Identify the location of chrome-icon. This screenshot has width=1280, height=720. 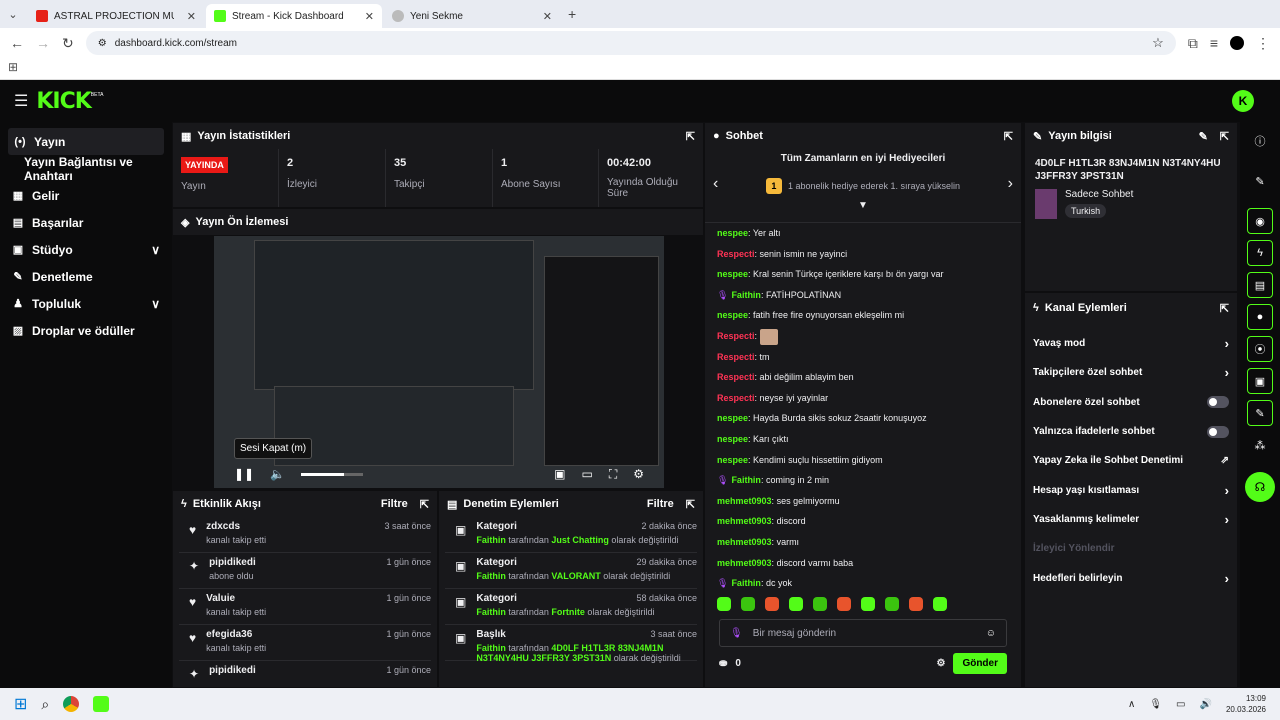
(71, 704).